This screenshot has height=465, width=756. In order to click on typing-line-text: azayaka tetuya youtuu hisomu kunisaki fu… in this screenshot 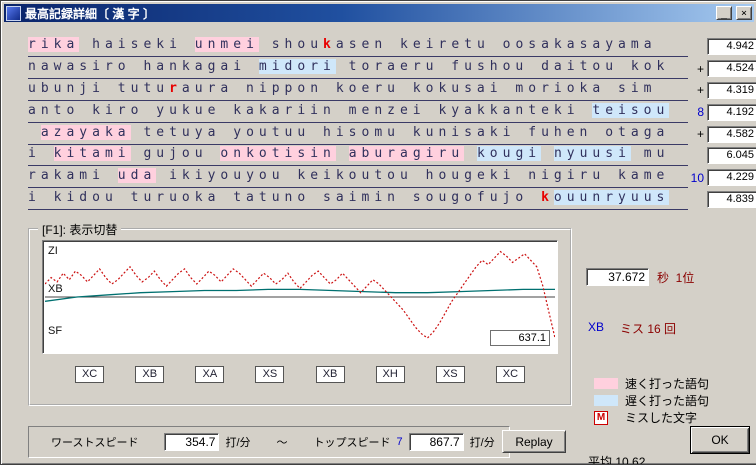, I will do `click(358, 134)`.